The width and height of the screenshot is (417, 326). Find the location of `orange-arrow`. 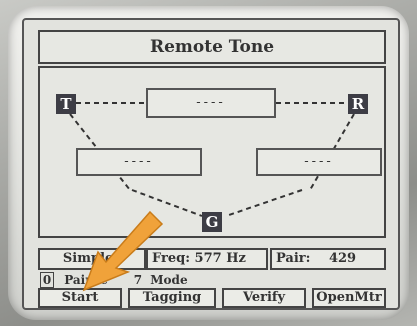

orange-arrow is located at coordinates (123, 251).